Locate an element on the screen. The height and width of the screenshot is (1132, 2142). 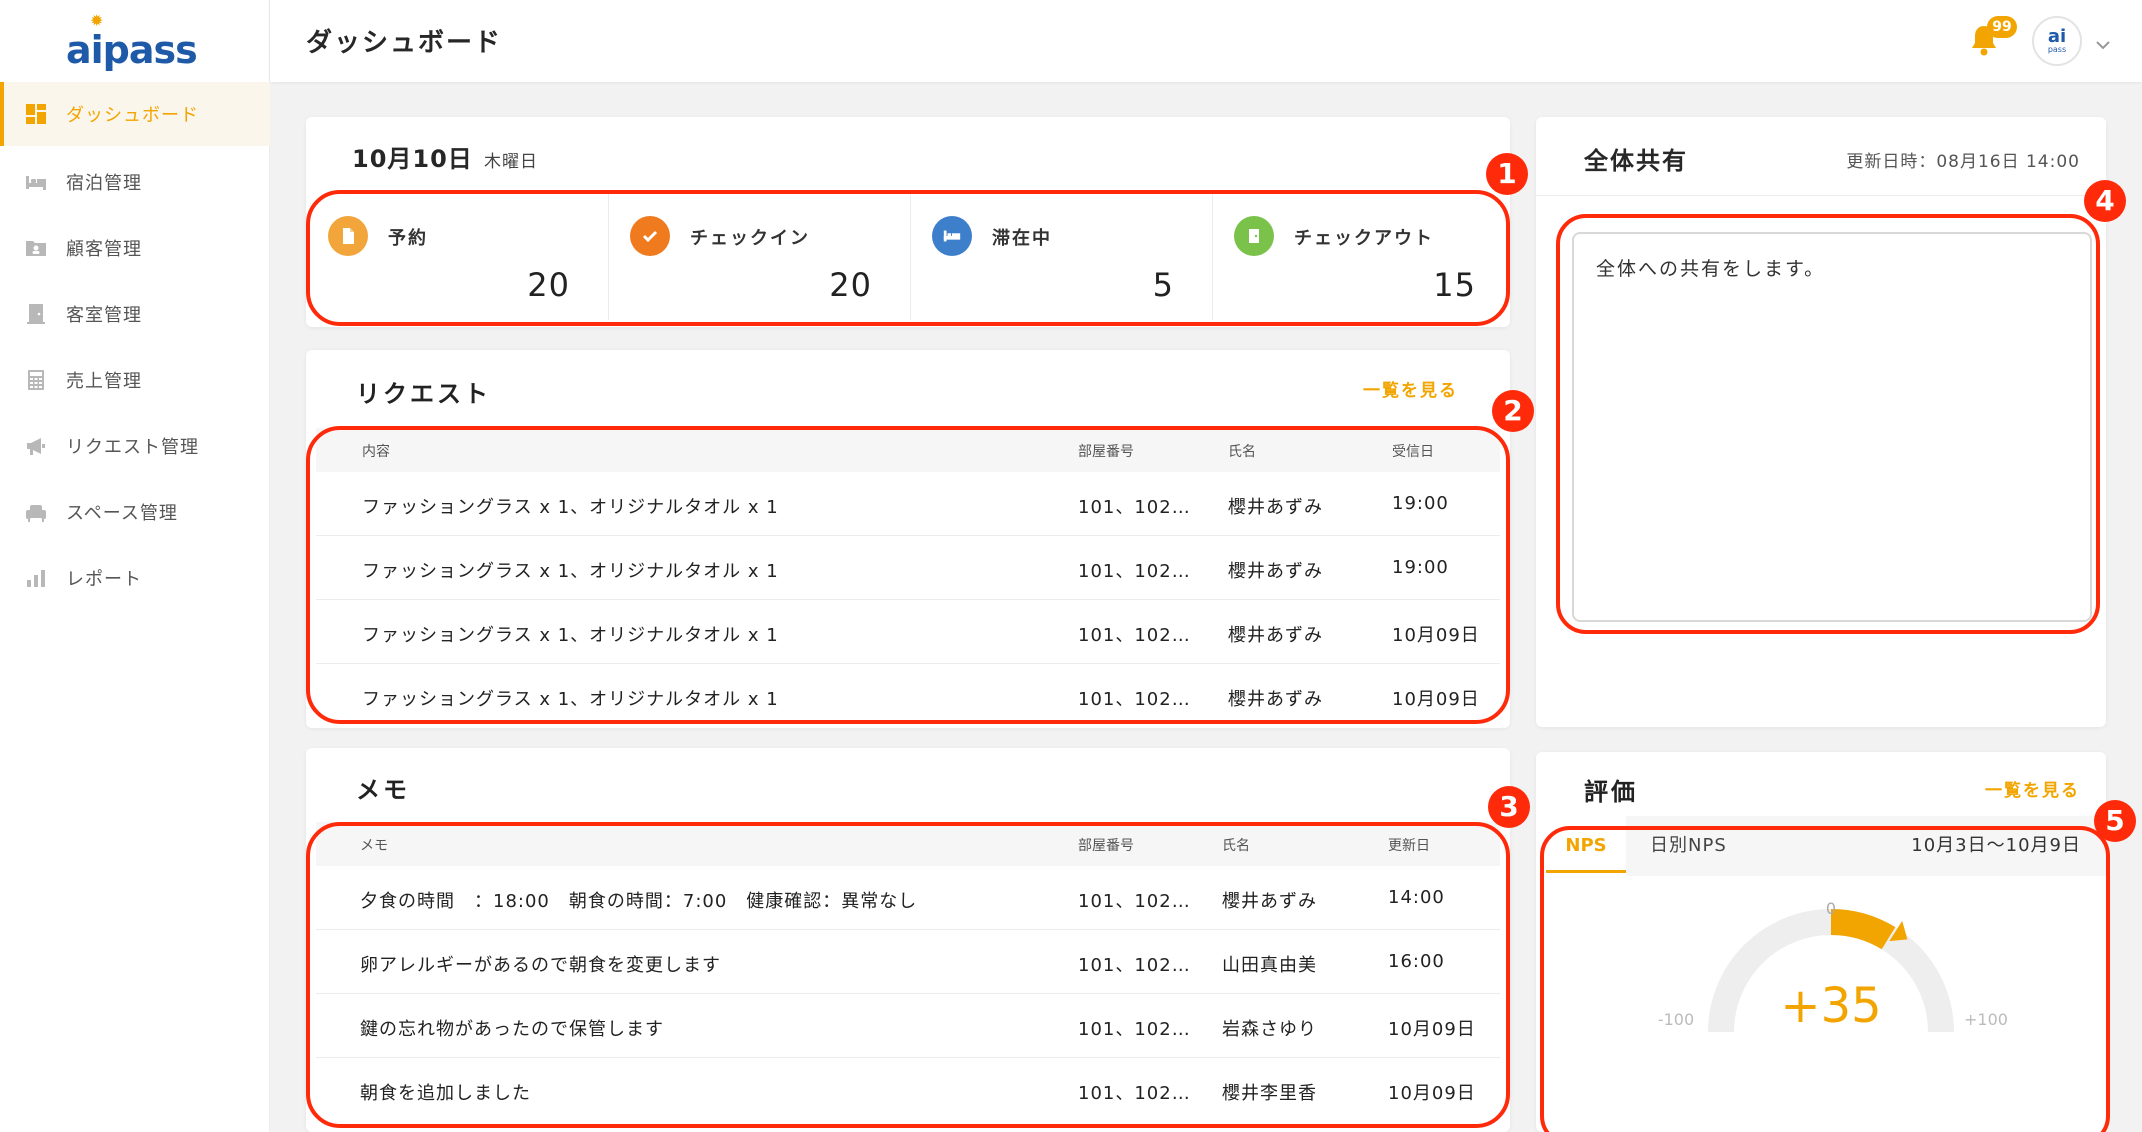
sidebar-item-label: レポート is located at coordinates (104, 579).